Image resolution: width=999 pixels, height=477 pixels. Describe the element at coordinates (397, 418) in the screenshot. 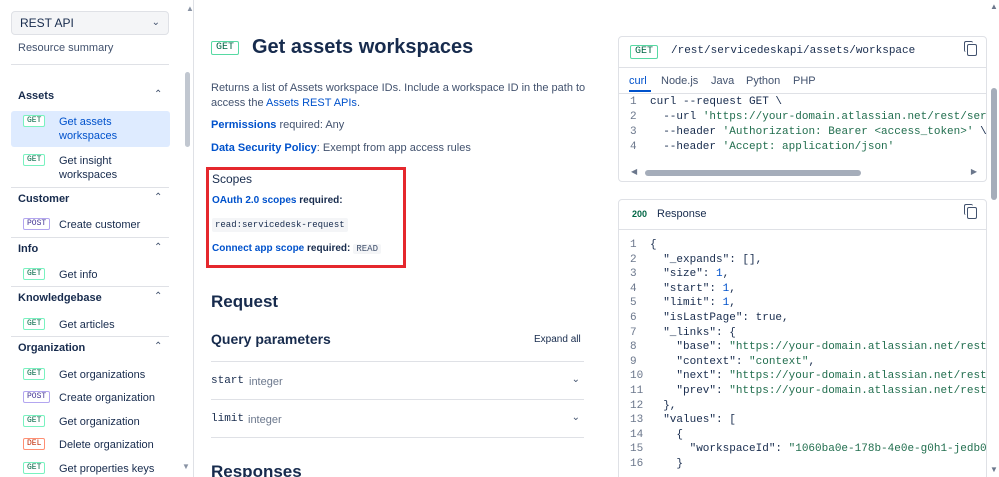

I see `param-row-limit: limit integer ⌄` at that location.